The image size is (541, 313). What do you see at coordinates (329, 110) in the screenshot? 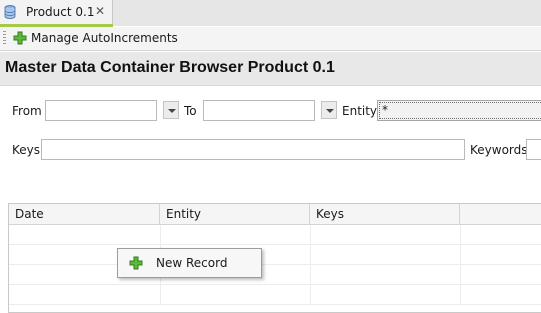
I see `to-date-picker-button` at bounding box center [329, 110].